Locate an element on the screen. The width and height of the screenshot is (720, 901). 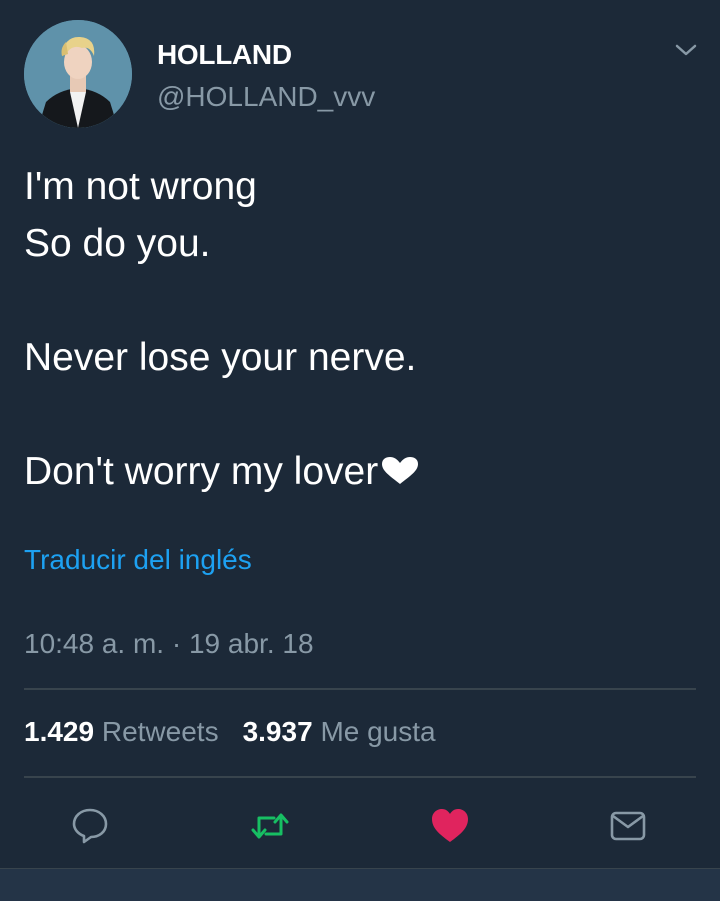
heart-icon is located at coordinates (400, 464).